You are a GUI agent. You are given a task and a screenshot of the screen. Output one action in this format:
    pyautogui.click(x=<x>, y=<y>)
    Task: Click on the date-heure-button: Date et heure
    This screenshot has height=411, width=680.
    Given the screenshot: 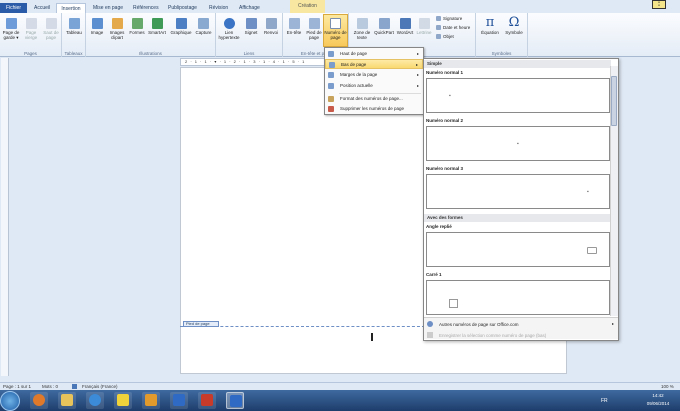 What is the action you would take?
    pyautogui.click(x=453, y=28)
    